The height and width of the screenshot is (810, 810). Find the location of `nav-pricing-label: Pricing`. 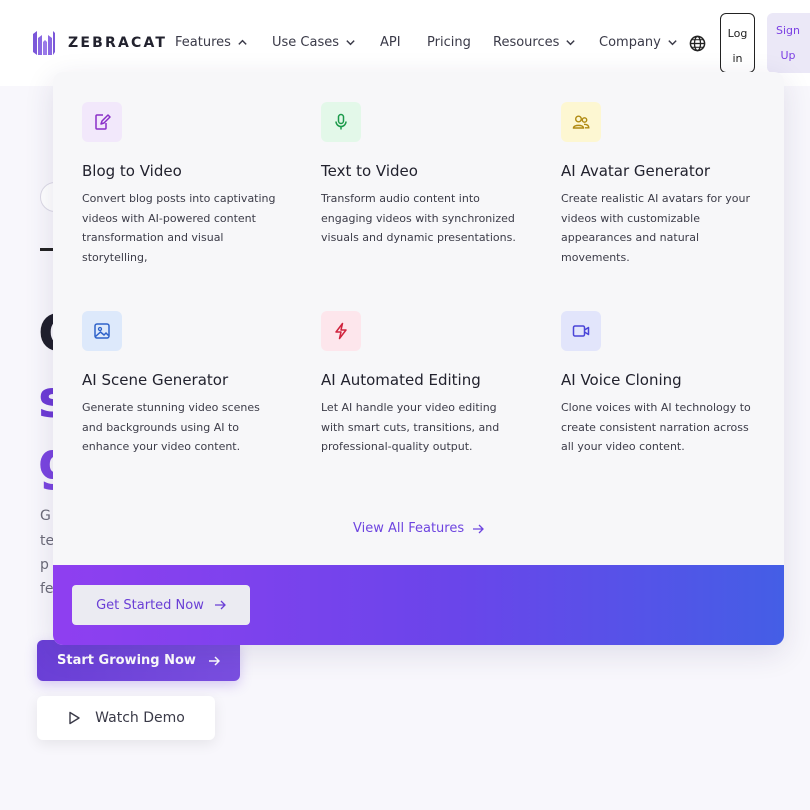

nav-pricing-label: Pricing is located at coordinates (449, 42).